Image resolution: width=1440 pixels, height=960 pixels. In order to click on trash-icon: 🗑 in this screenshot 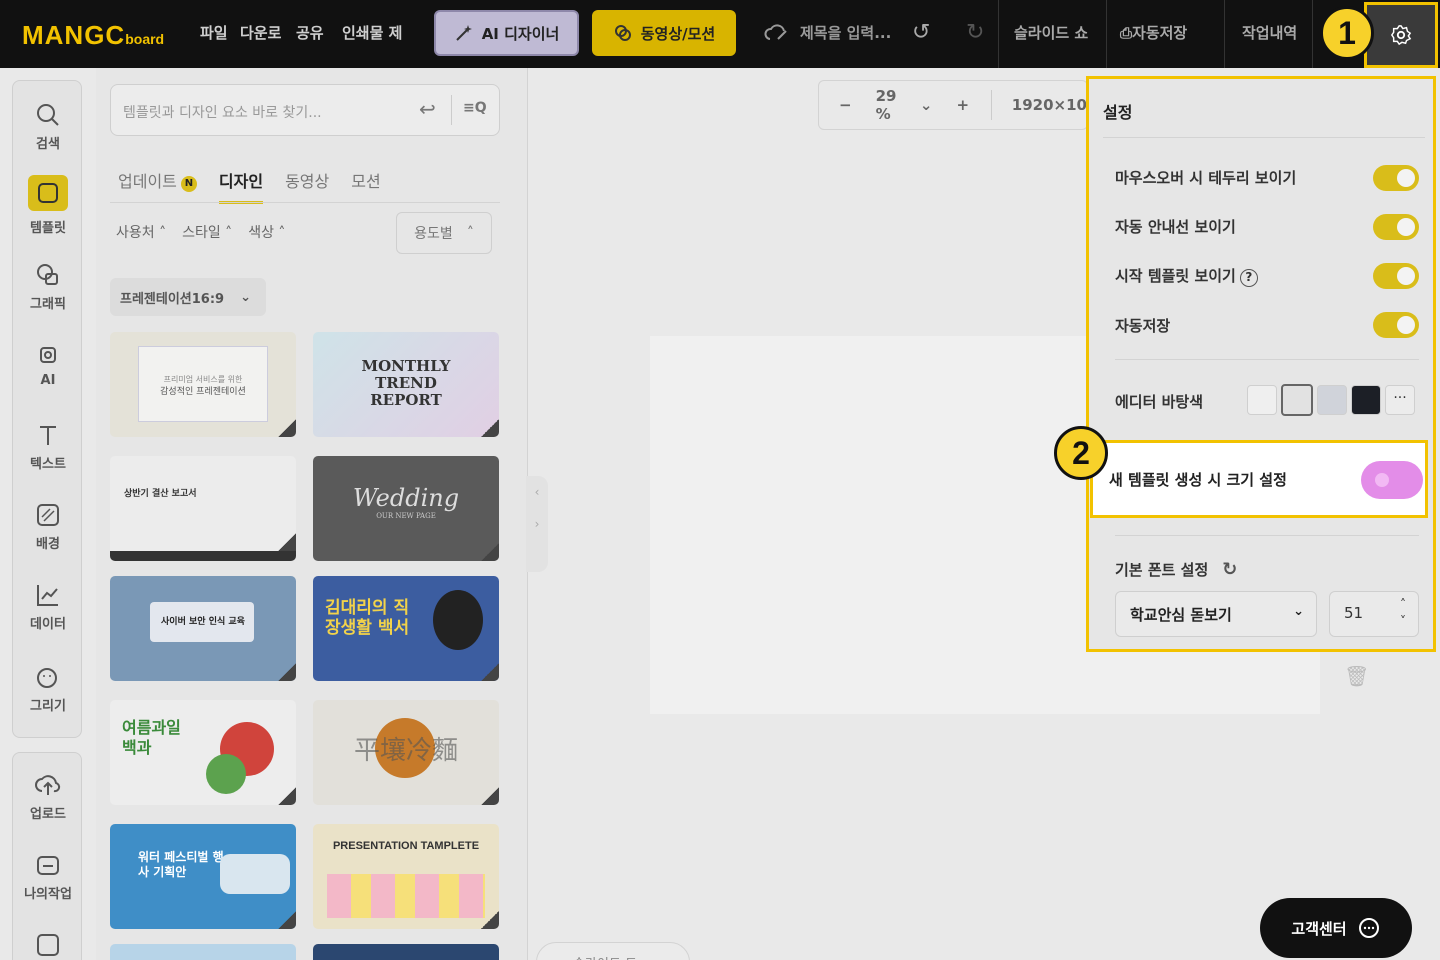, I will do `click(1356, 676)`.